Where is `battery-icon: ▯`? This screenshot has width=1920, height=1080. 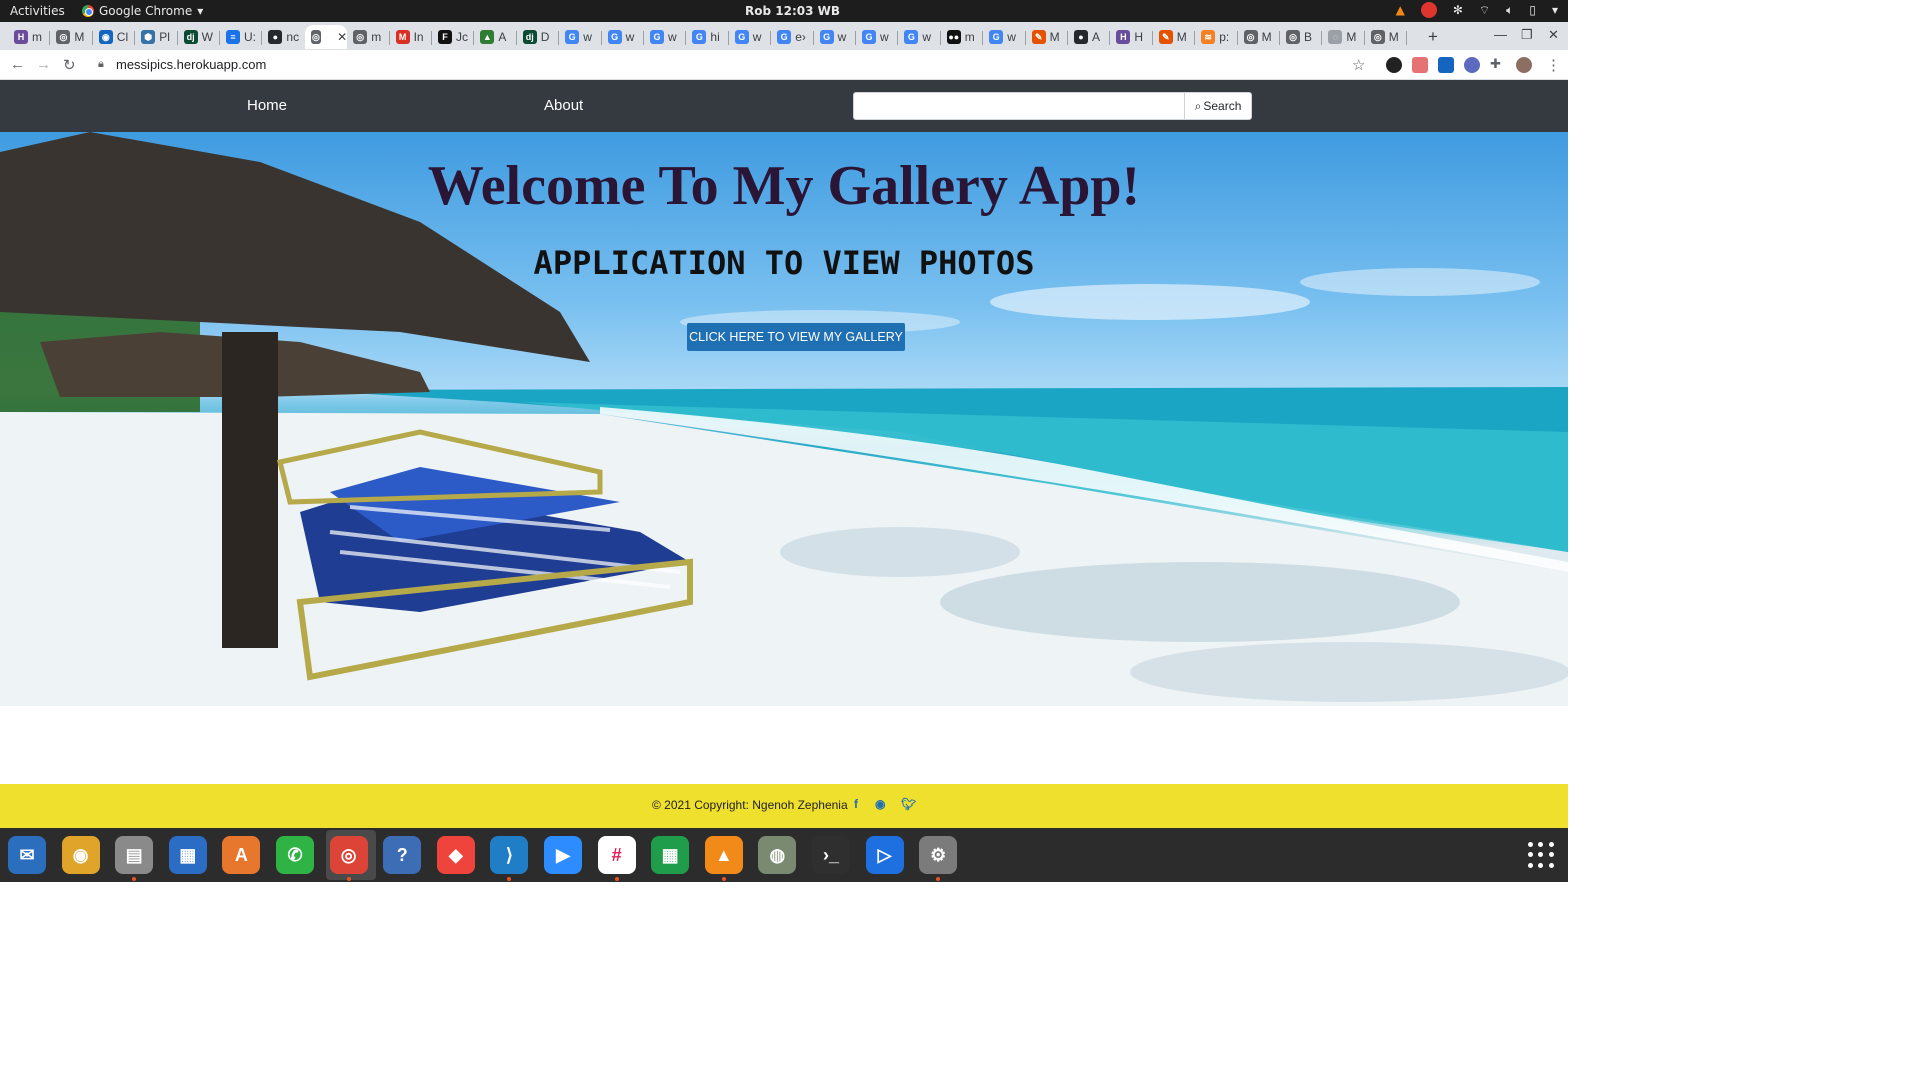
battery-icon: ▯ is located at coordinates (1532, 10).